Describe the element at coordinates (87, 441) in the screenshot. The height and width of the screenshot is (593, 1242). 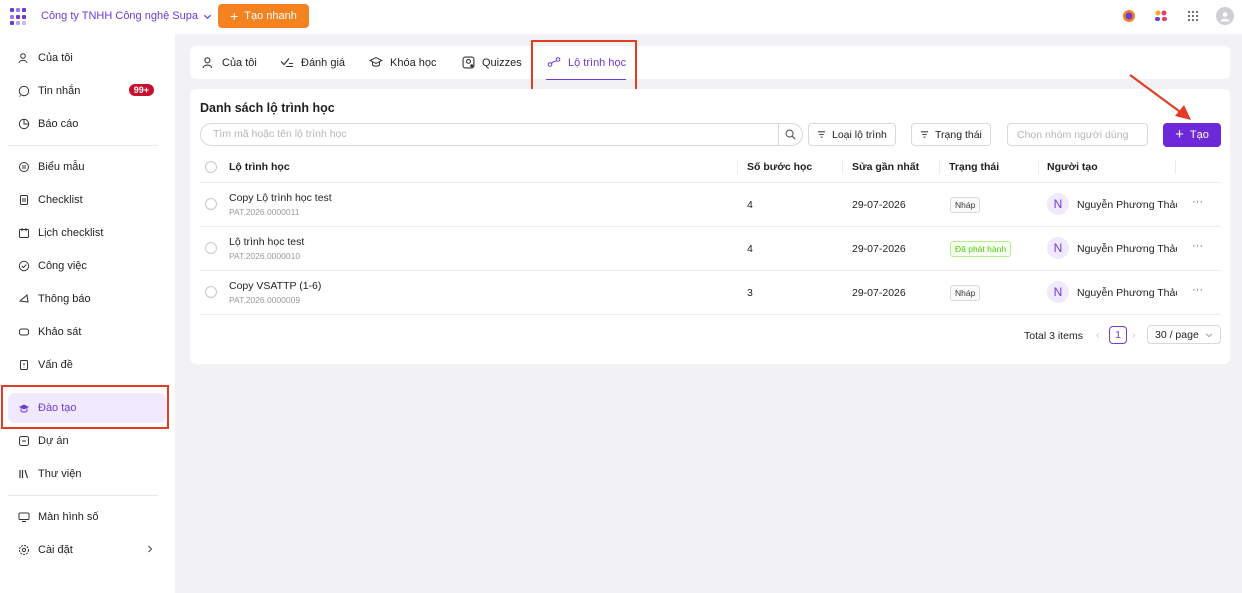
I see `sidebar-item-du-an: Dự án` at that location.